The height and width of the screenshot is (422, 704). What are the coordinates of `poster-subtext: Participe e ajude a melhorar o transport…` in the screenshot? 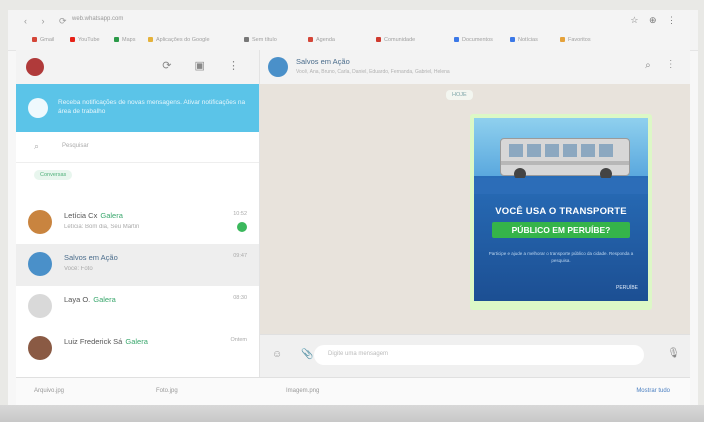 It's located at (561, 257).